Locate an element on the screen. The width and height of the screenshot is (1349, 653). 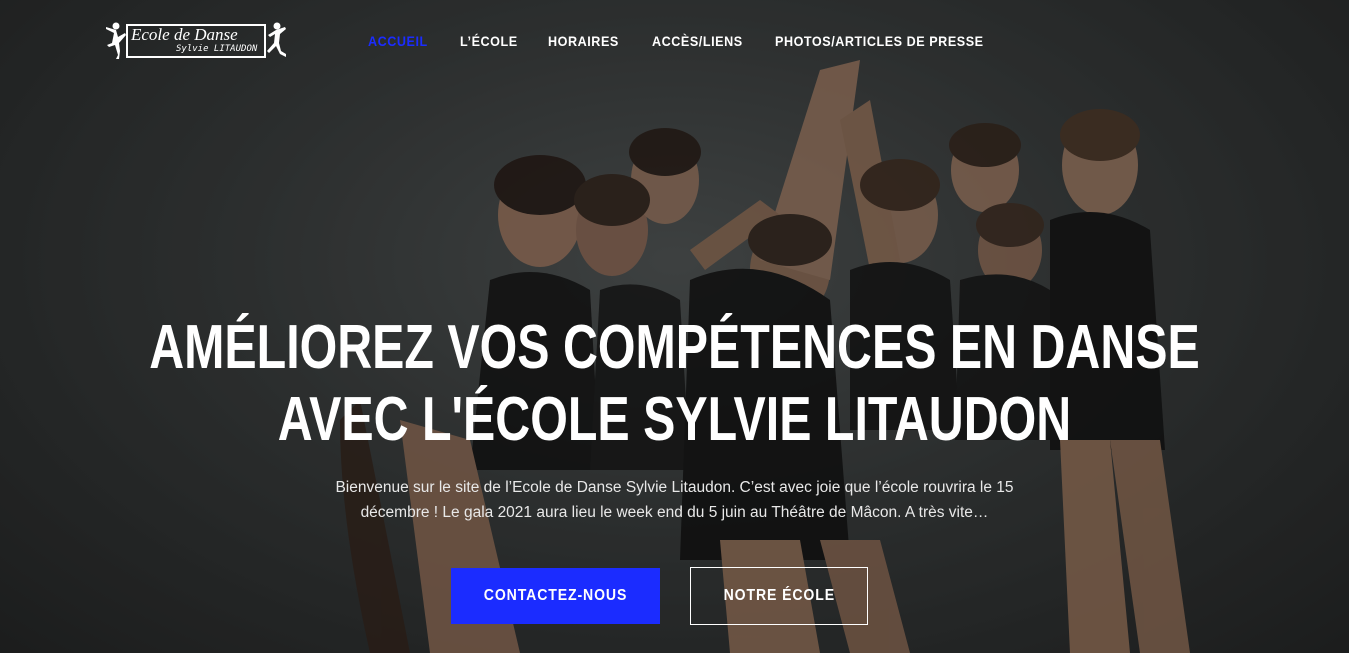
logo-title: Ecole de Danse is located at coordinates (184, 34).